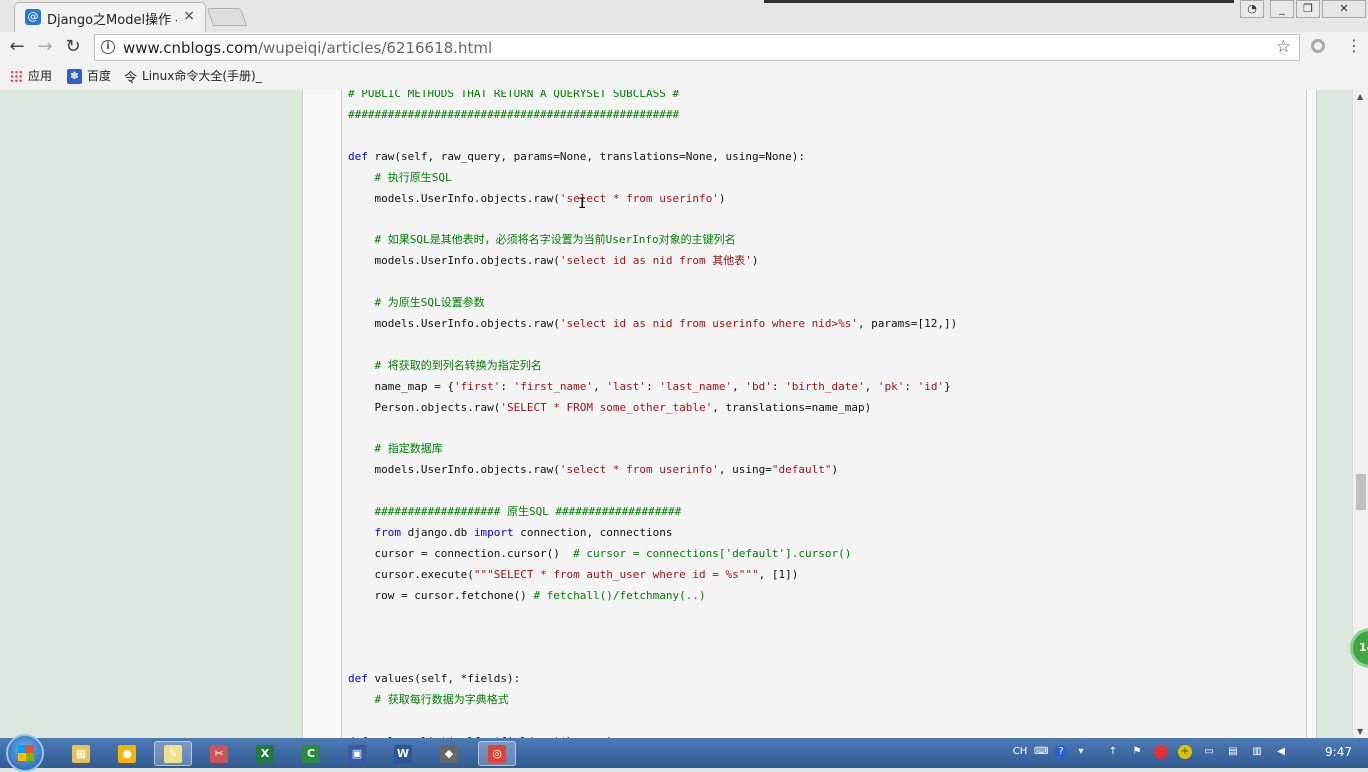  I want to click on back-arrow-icon: ←, so click(17, 46).